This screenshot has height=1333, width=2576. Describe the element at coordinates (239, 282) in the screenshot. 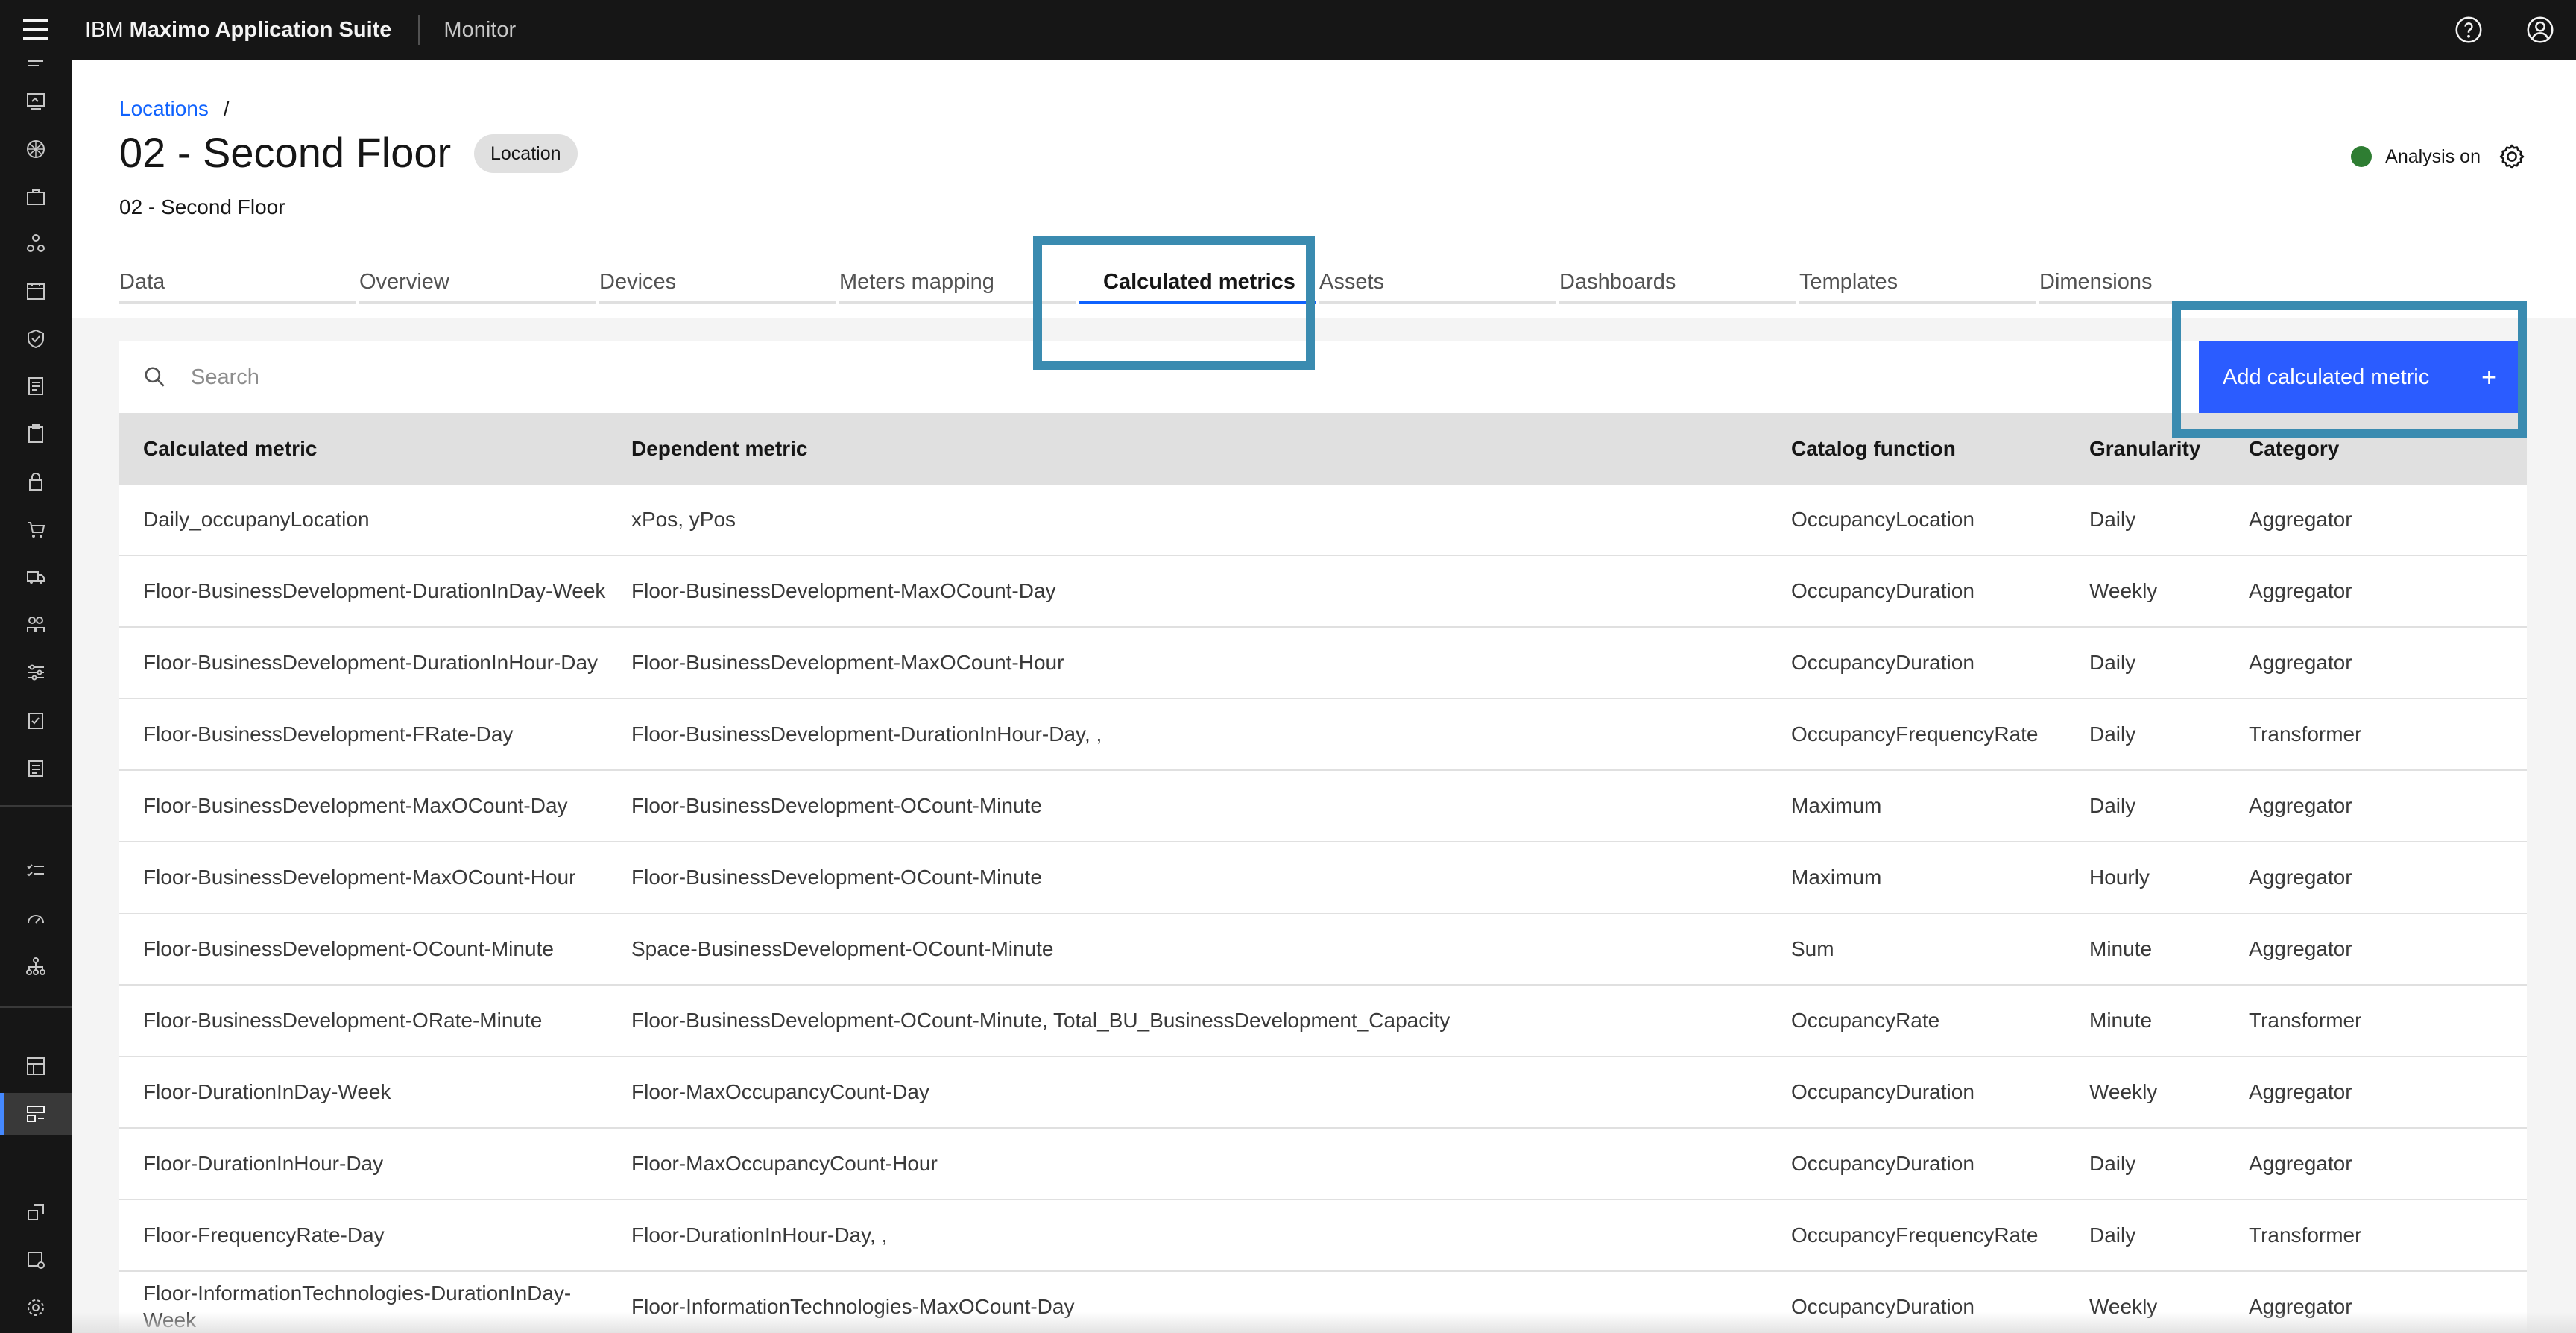

I see `tab-data: Data` at that location.